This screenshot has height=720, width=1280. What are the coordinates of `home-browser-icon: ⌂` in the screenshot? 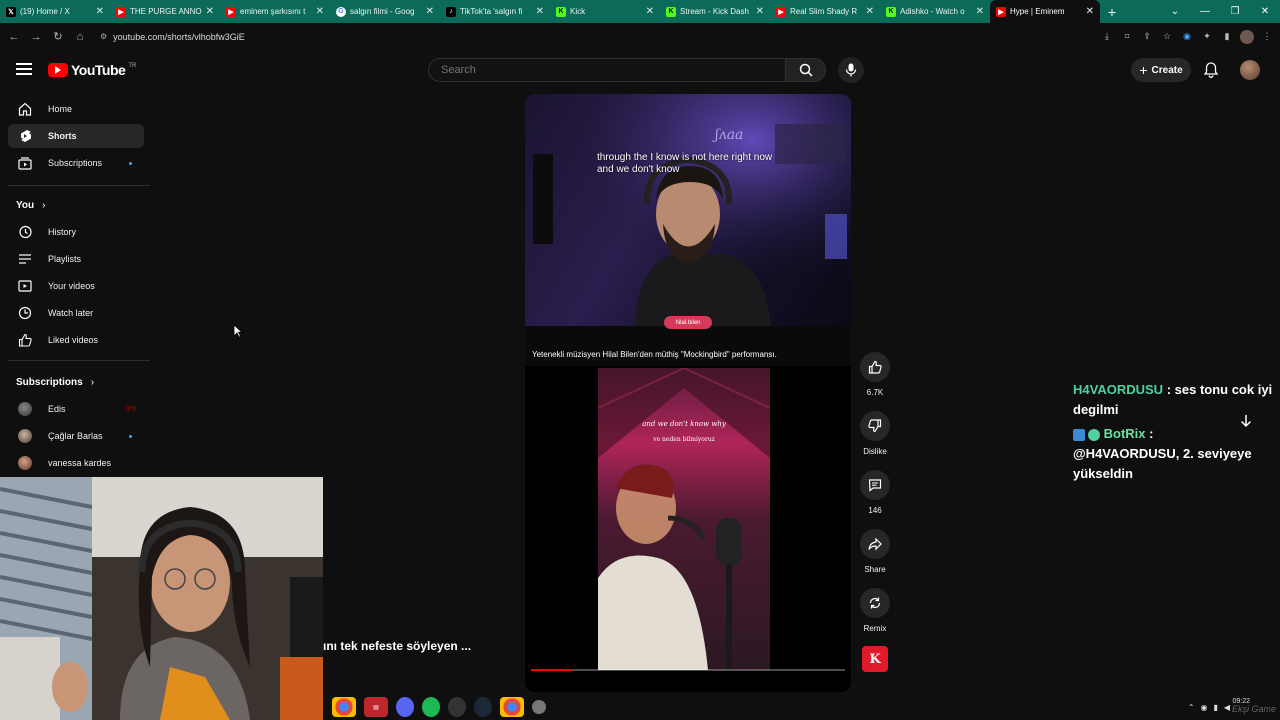 It's located at (80, 37).